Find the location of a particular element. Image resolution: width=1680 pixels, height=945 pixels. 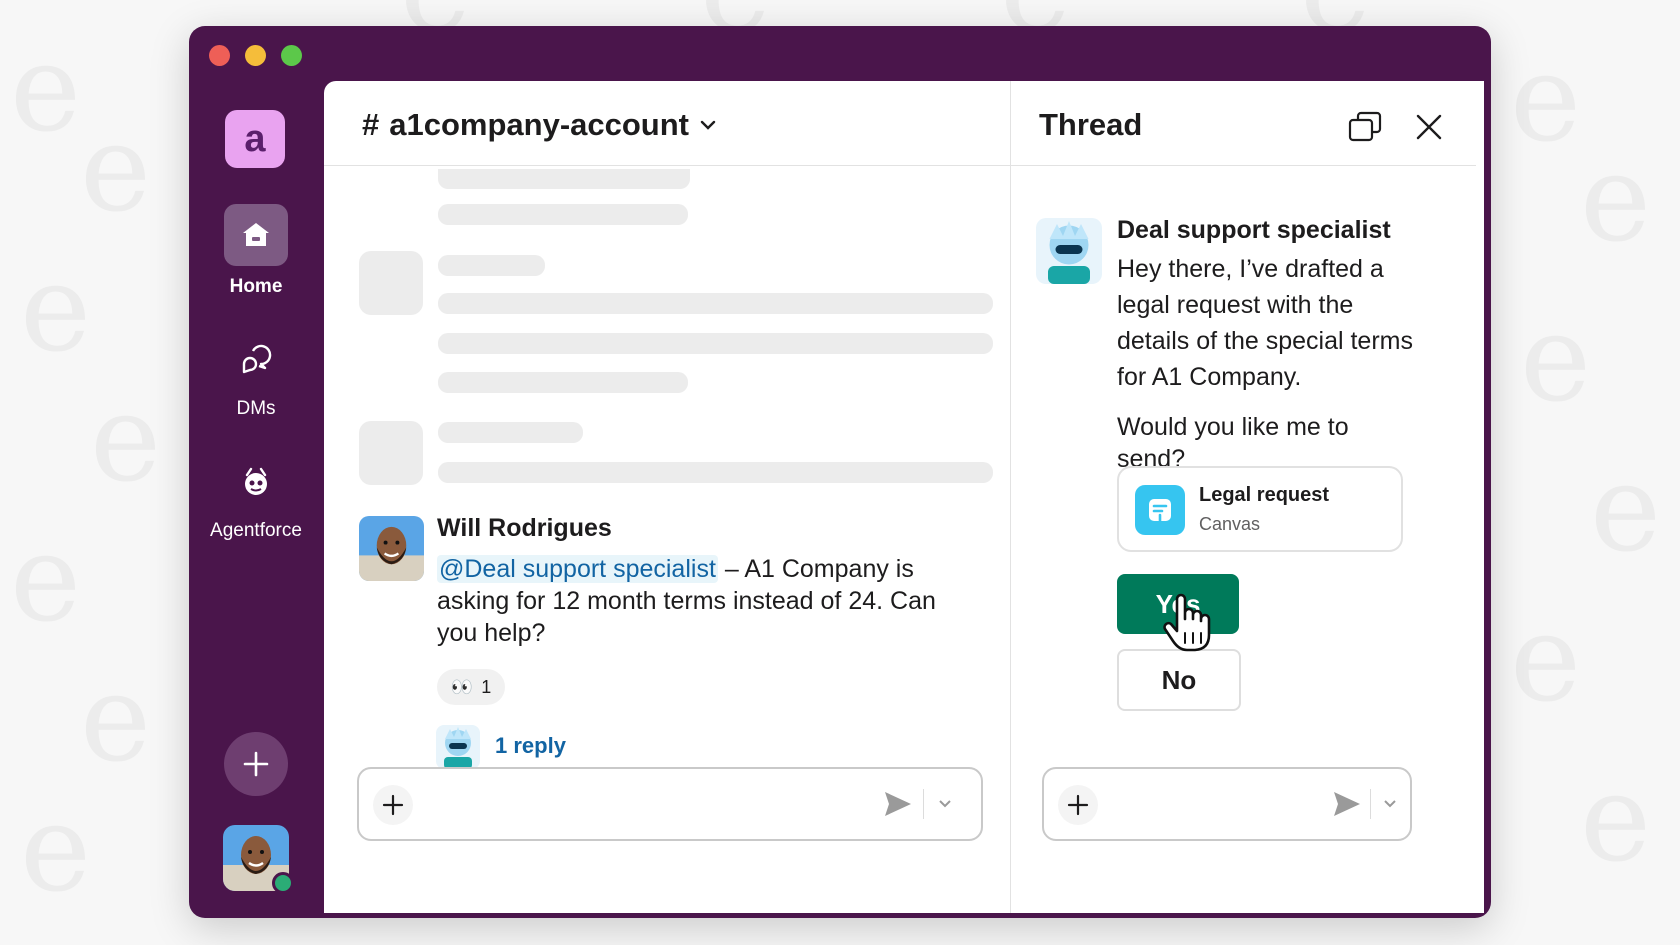

agentforce-button is located at coordinates (256, 482).